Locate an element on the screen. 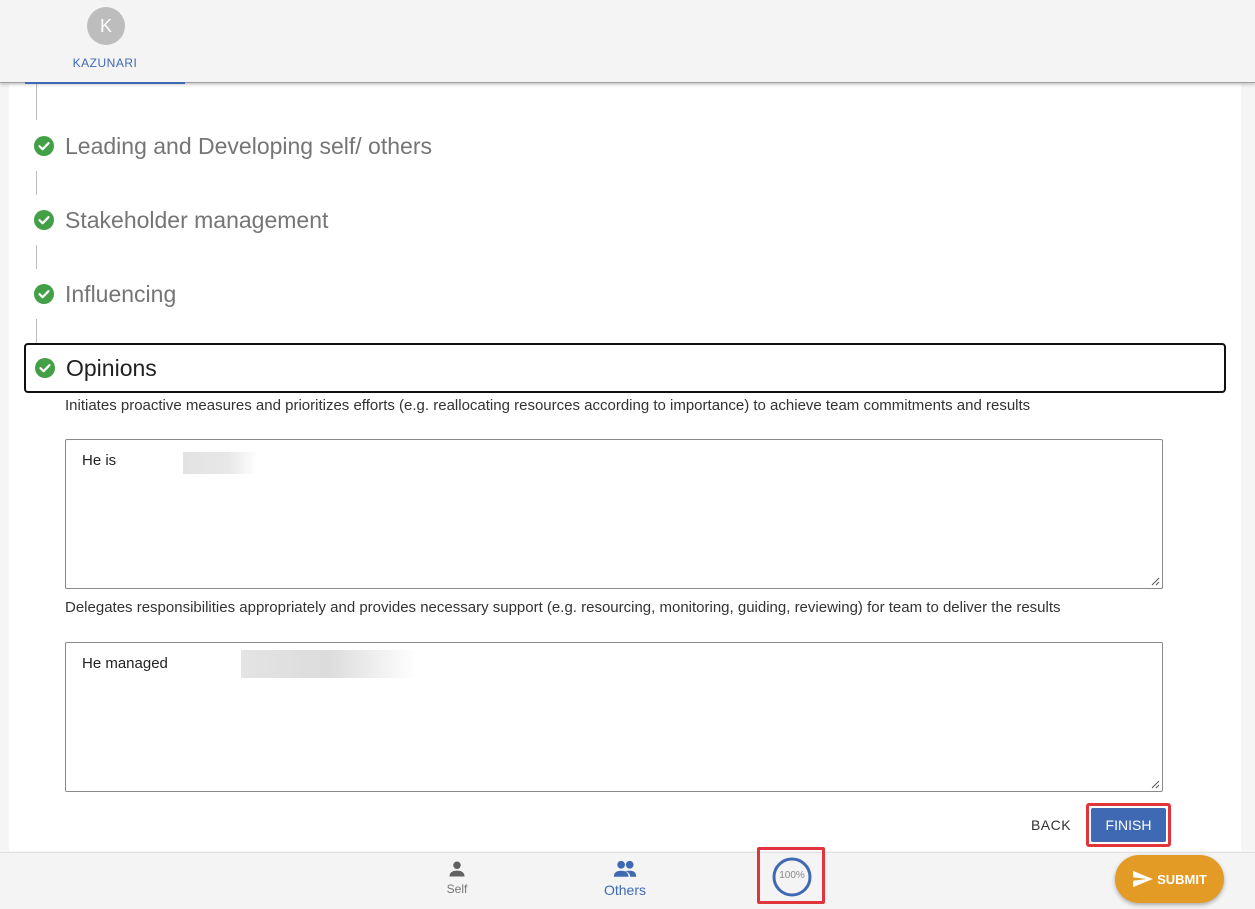 This screenshot has height=909, width=1255. progress-text: 100% is located at coordinates (792, 875).